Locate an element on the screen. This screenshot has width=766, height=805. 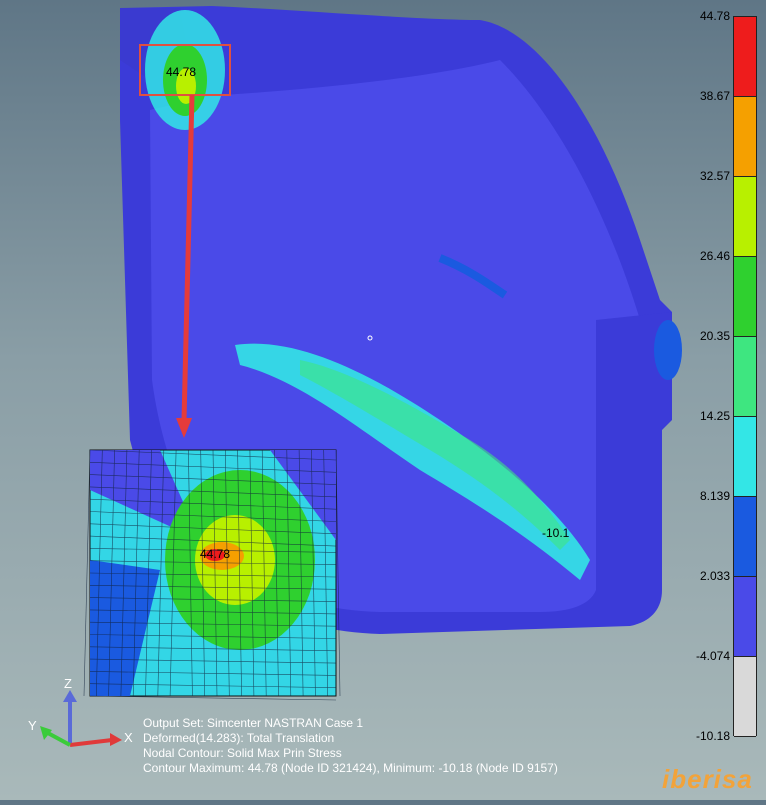
info-deformed: Deformed(14.283): Total Translation is located at coordinates (239, 738).